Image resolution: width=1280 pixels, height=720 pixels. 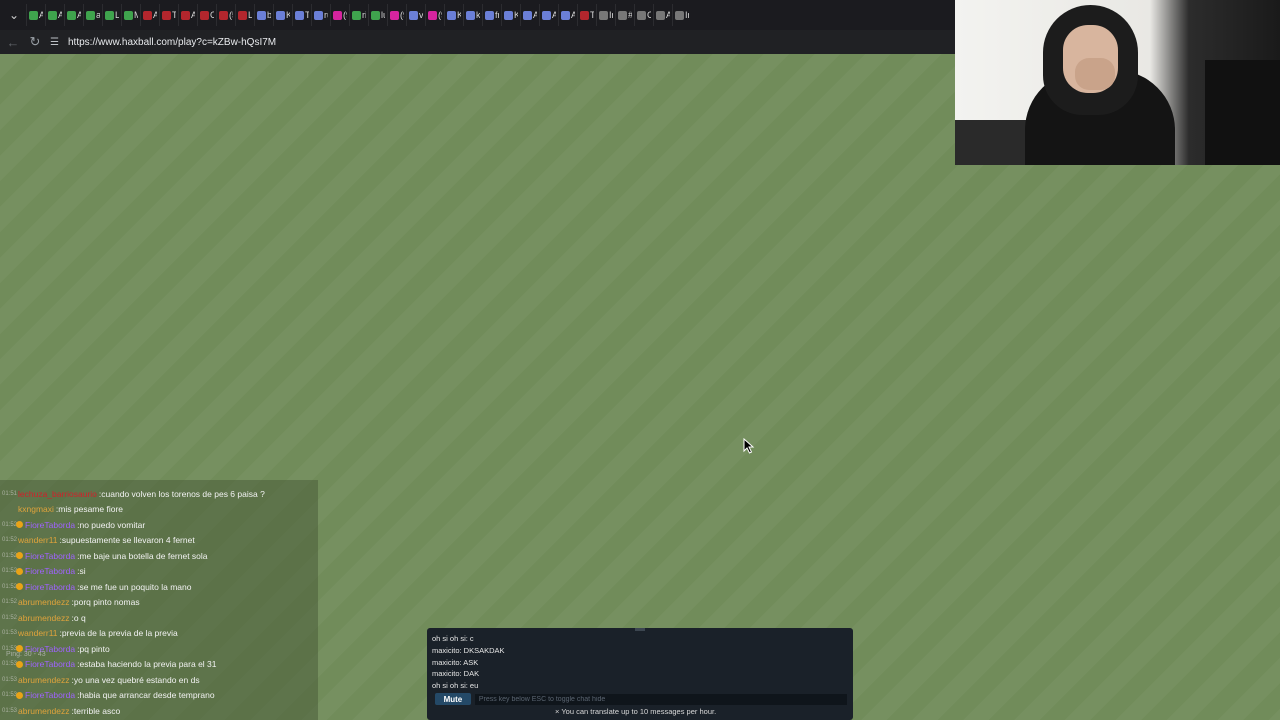 I want to click on site-info-icon: ☰, so click(x=57, y=42).